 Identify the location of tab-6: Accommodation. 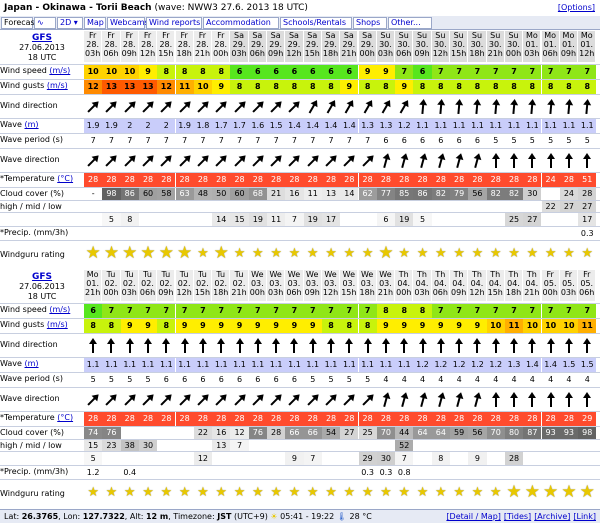
(241, 23).